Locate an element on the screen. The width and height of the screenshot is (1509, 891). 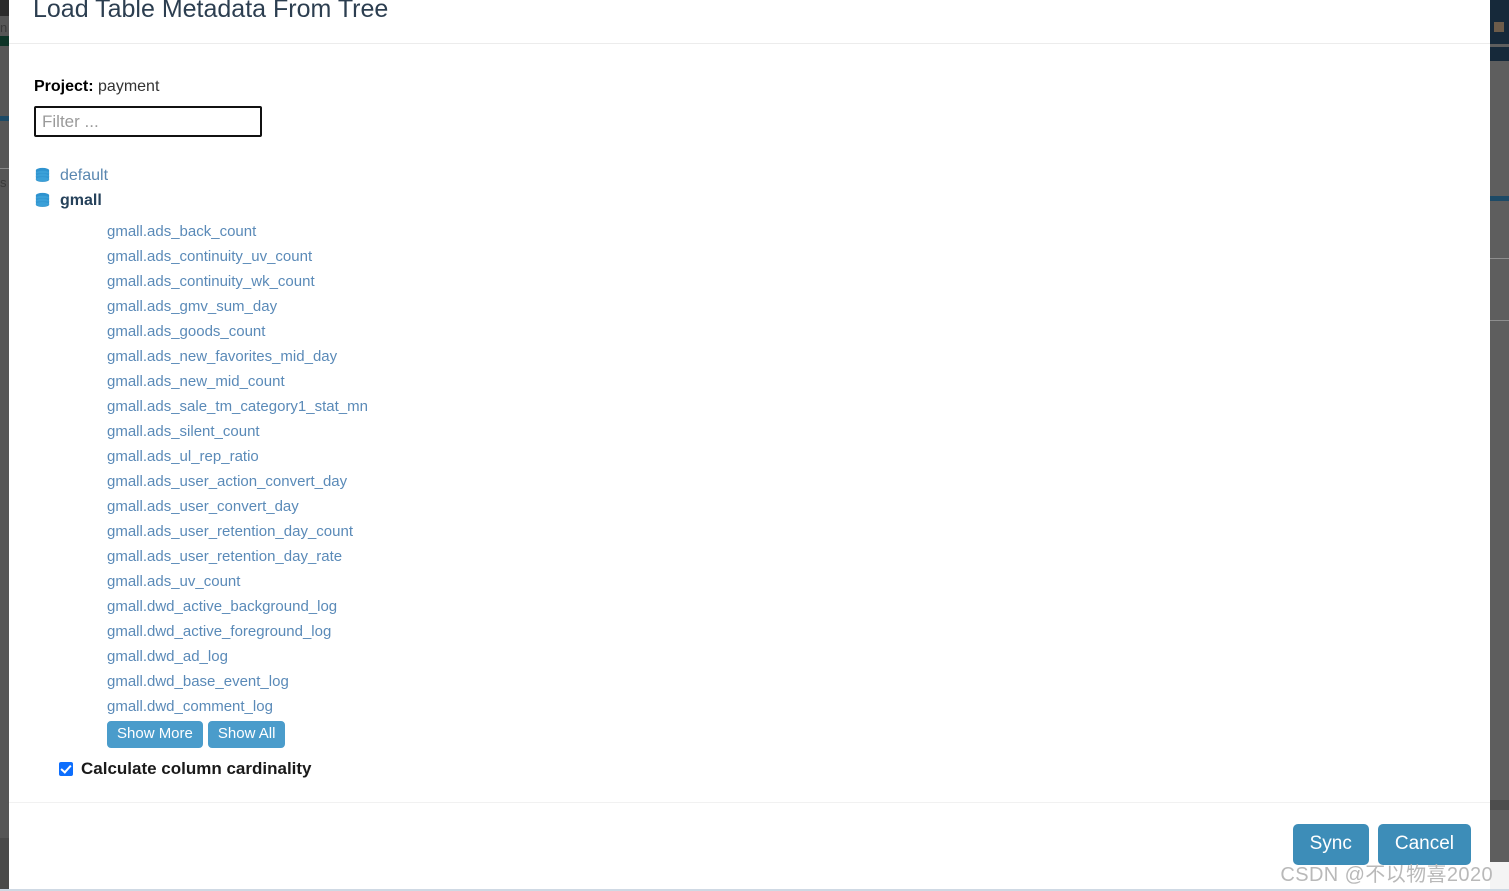
backdrop-left-sidebar is located at coordinates (4, 445).